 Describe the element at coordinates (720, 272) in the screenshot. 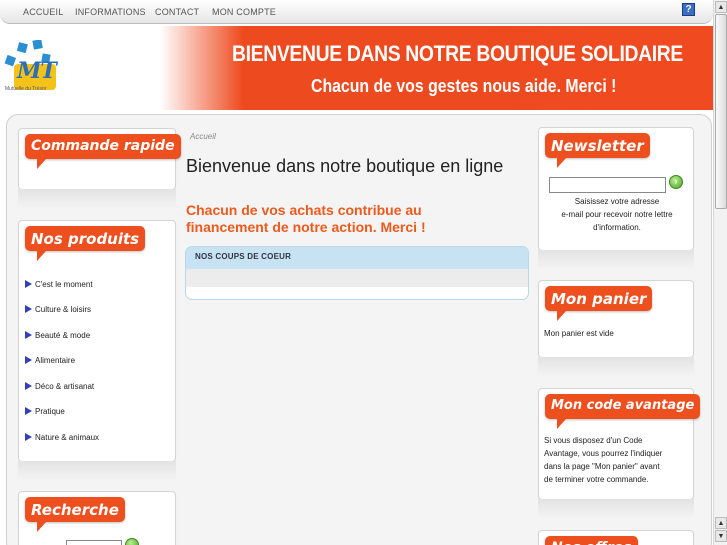

I see `vertical-scrollbar: ▲ ▲ ▼` at that location.